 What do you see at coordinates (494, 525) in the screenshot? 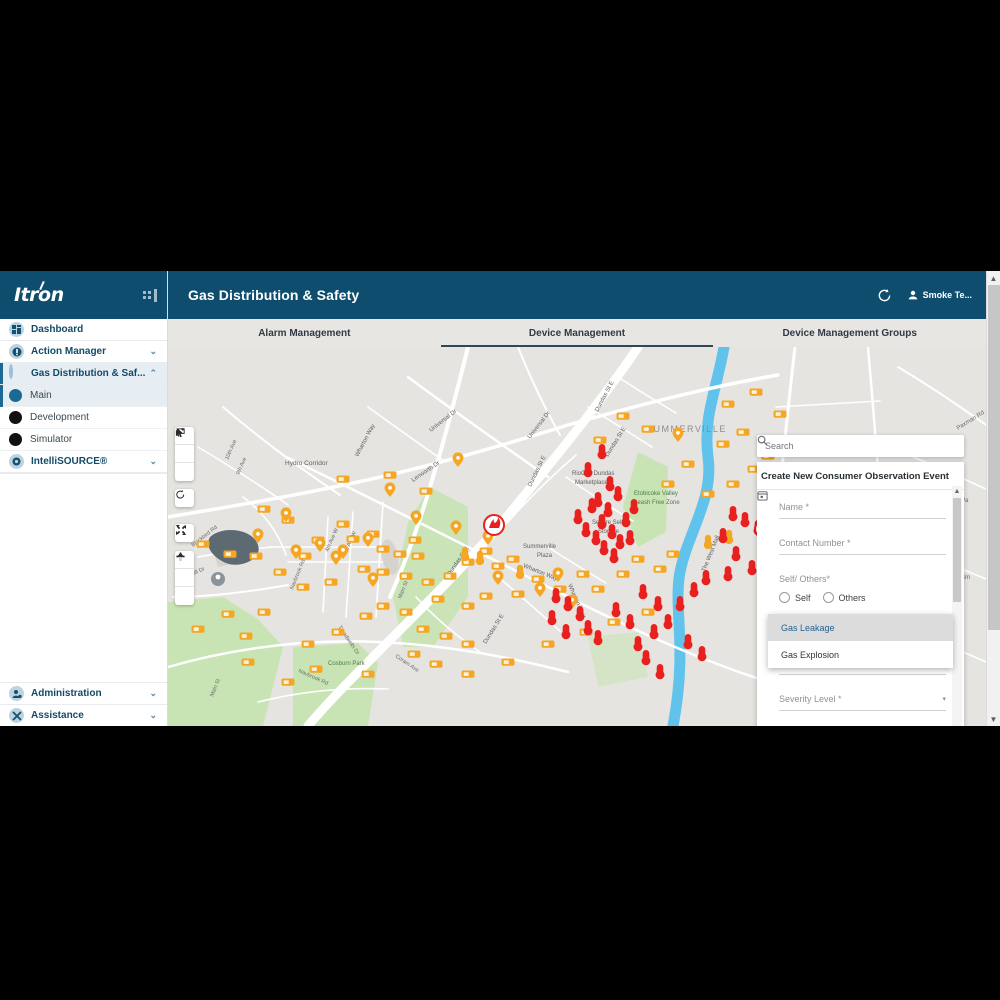
I see `map-marker-gas-alarm` at bounding box center [494, 525].